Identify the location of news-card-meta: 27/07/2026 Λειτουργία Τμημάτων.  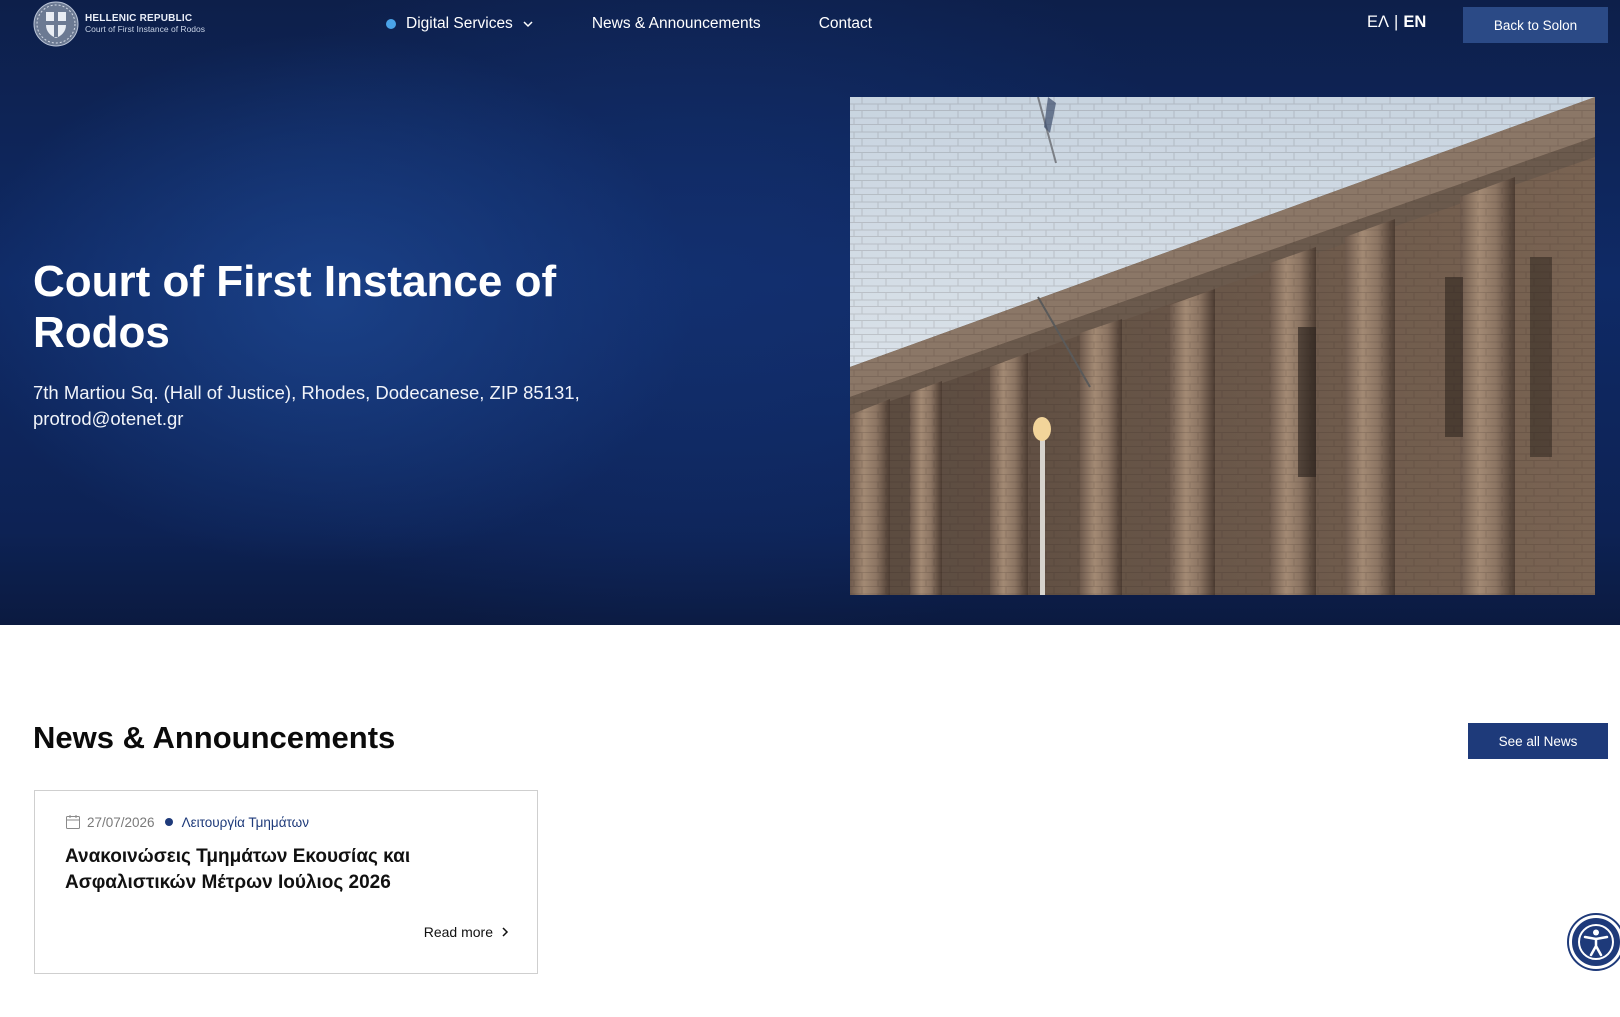
(187, 822).